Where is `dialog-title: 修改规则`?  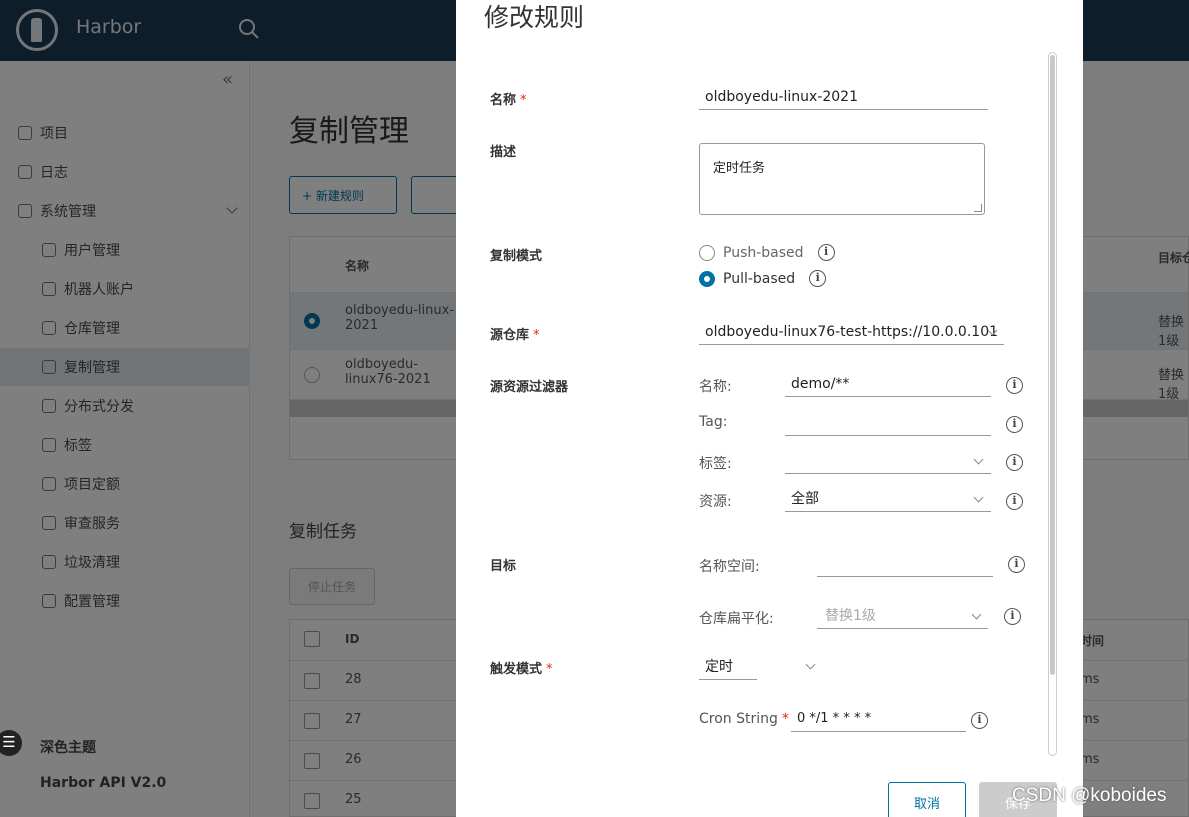
dialog-title: 修改规则 is located at coordinates (534, 17).